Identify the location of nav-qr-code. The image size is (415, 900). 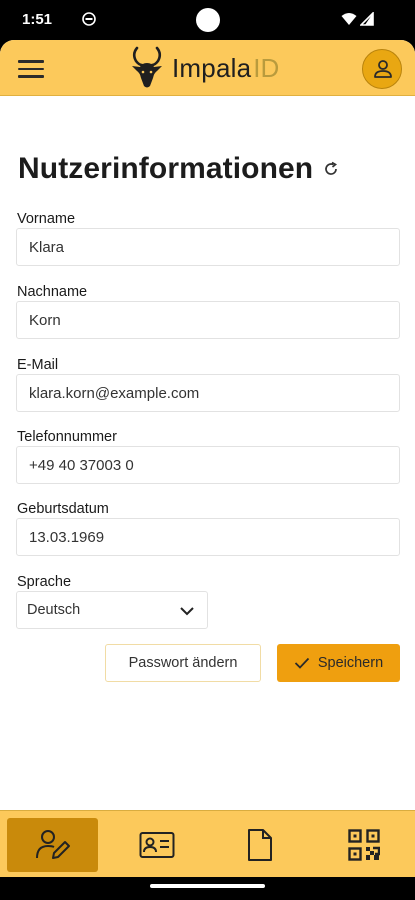
(363, 845).